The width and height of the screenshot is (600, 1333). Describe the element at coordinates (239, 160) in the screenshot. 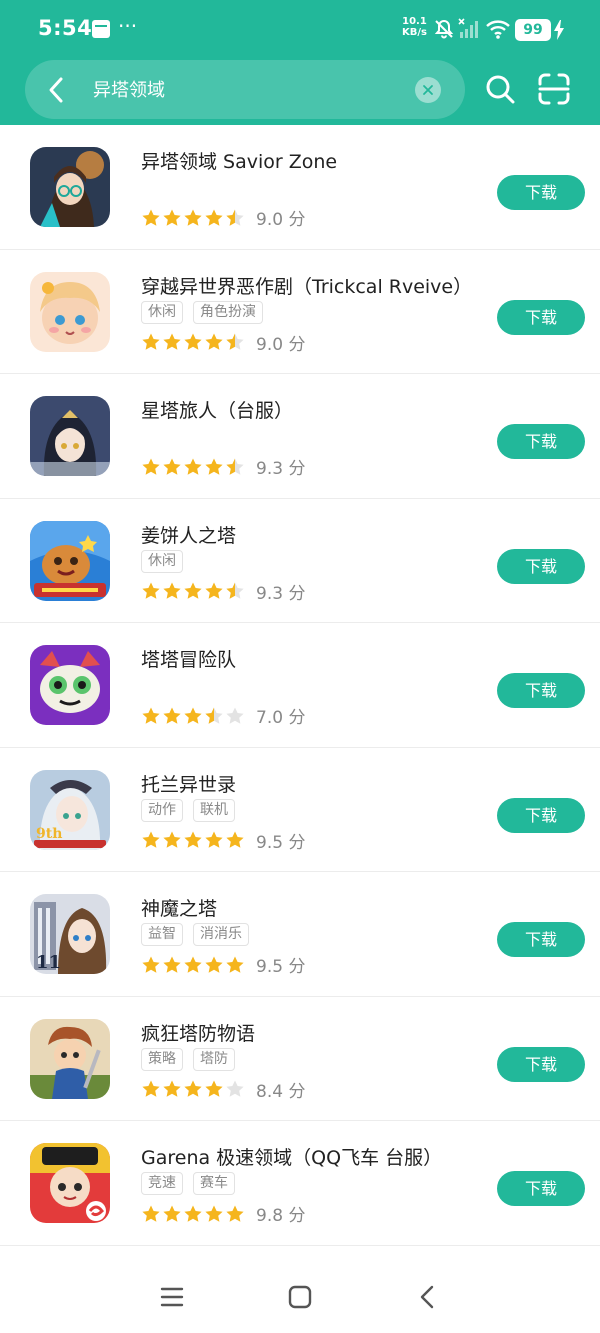

I see `app-name: 异塔领域 Savior Zone` at that location.